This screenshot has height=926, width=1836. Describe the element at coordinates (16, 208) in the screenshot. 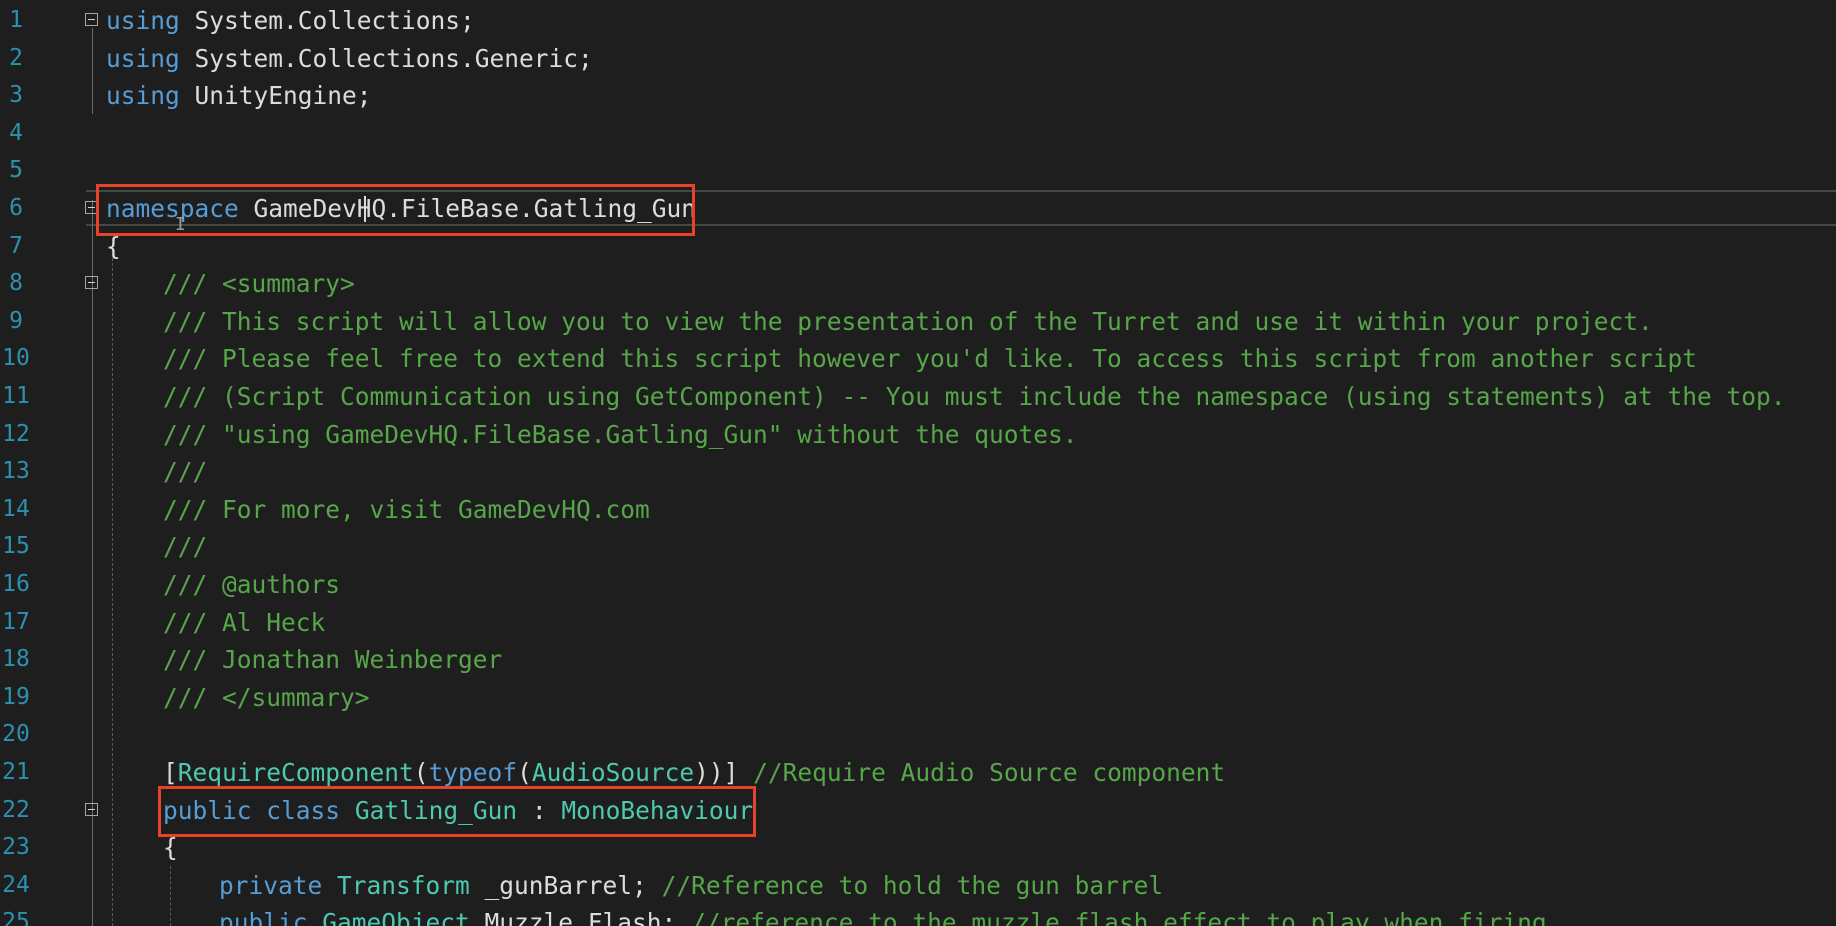

I see `line-number: 6` at that location.